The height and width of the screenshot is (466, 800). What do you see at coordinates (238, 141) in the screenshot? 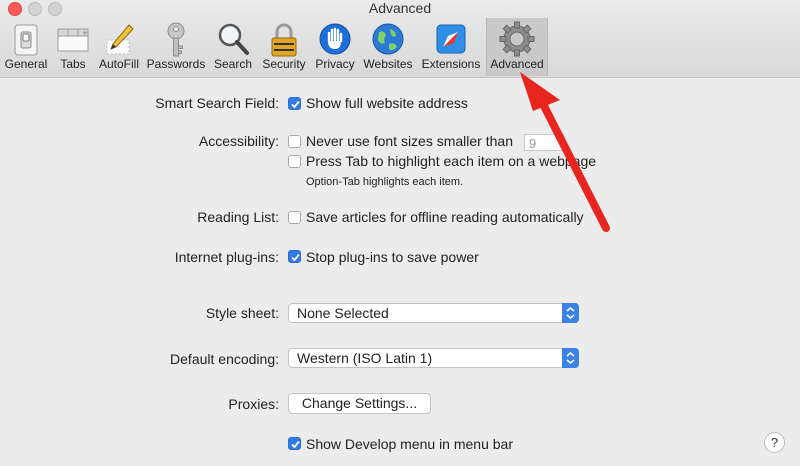
I see `accessibility-label: Accessibility:` at bounding box center [238, 141].